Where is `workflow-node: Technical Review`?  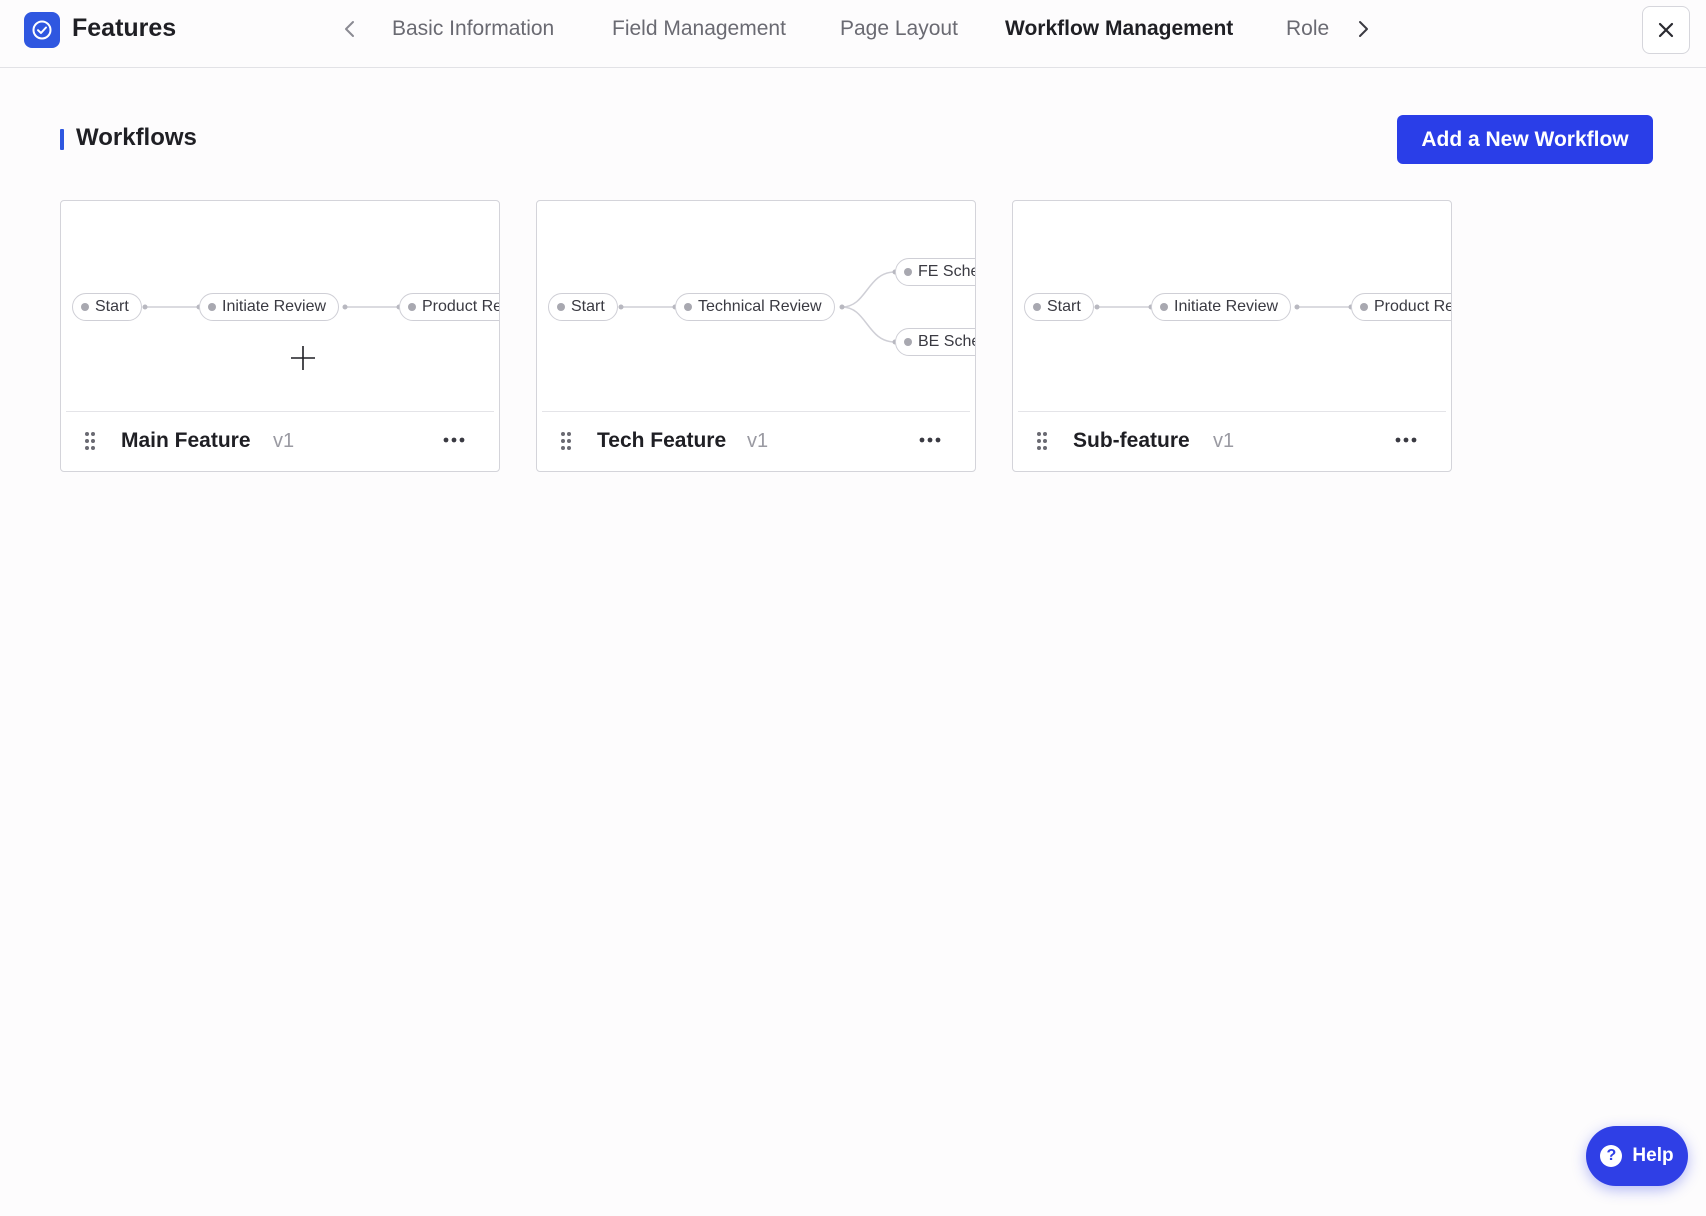
workflow-node: Technical Review is located at coordinates (755, 307).